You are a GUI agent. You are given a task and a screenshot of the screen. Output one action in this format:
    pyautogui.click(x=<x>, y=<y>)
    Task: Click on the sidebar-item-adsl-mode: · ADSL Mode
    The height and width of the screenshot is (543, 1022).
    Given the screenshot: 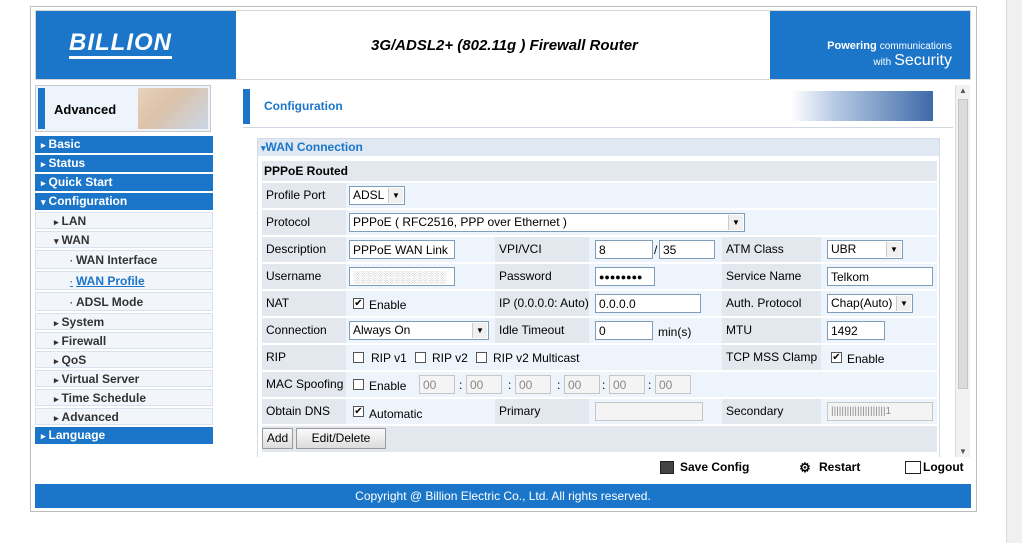 What is the action you would take?
    pyautogui.click(x=124, y=301)
    